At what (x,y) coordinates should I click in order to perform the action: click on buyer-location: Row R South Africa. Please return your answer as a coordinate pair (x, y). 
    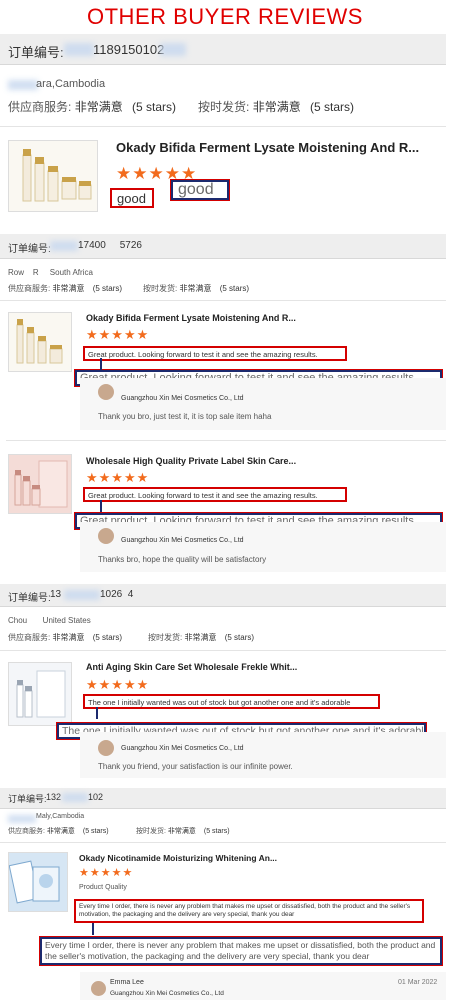
    Looking at the image, I should click on (50, 272).